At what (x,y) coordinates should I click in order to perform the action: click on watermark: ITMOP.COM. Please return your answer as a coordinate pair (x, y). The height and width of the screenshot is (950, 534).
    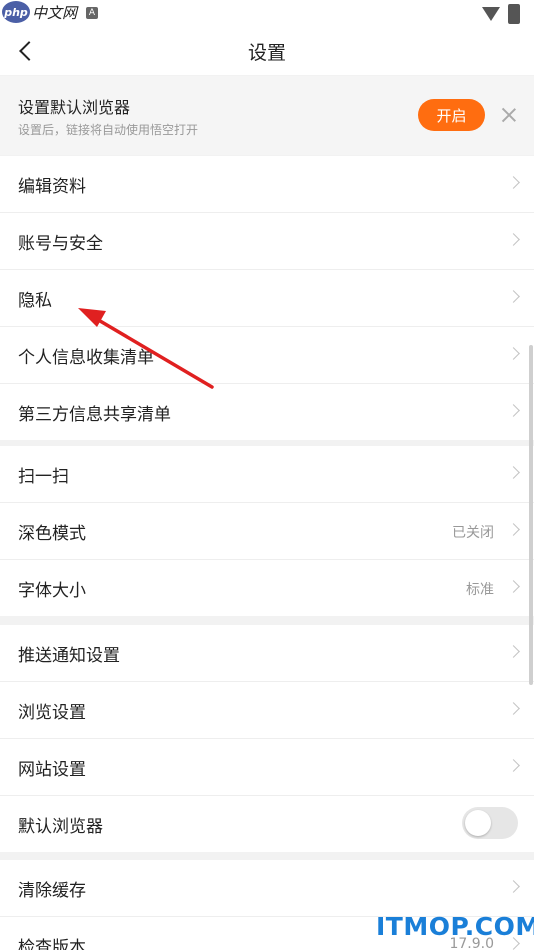
    Looking at the image, I should click on (455, 926).